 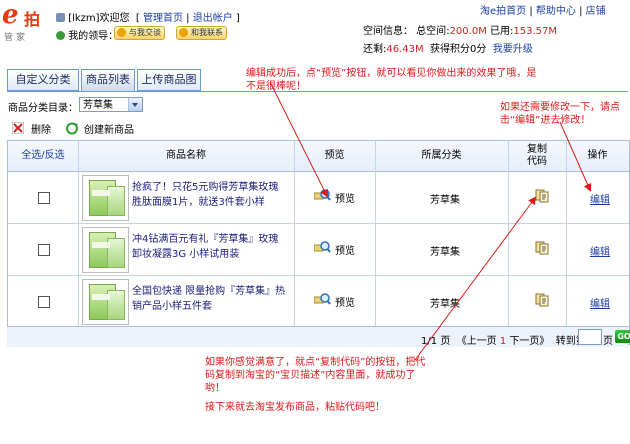 What do you see at coordinates (373, 49) in the screenshot?
I see `remaining-label: 还剩` at bounding box center [373, 49].